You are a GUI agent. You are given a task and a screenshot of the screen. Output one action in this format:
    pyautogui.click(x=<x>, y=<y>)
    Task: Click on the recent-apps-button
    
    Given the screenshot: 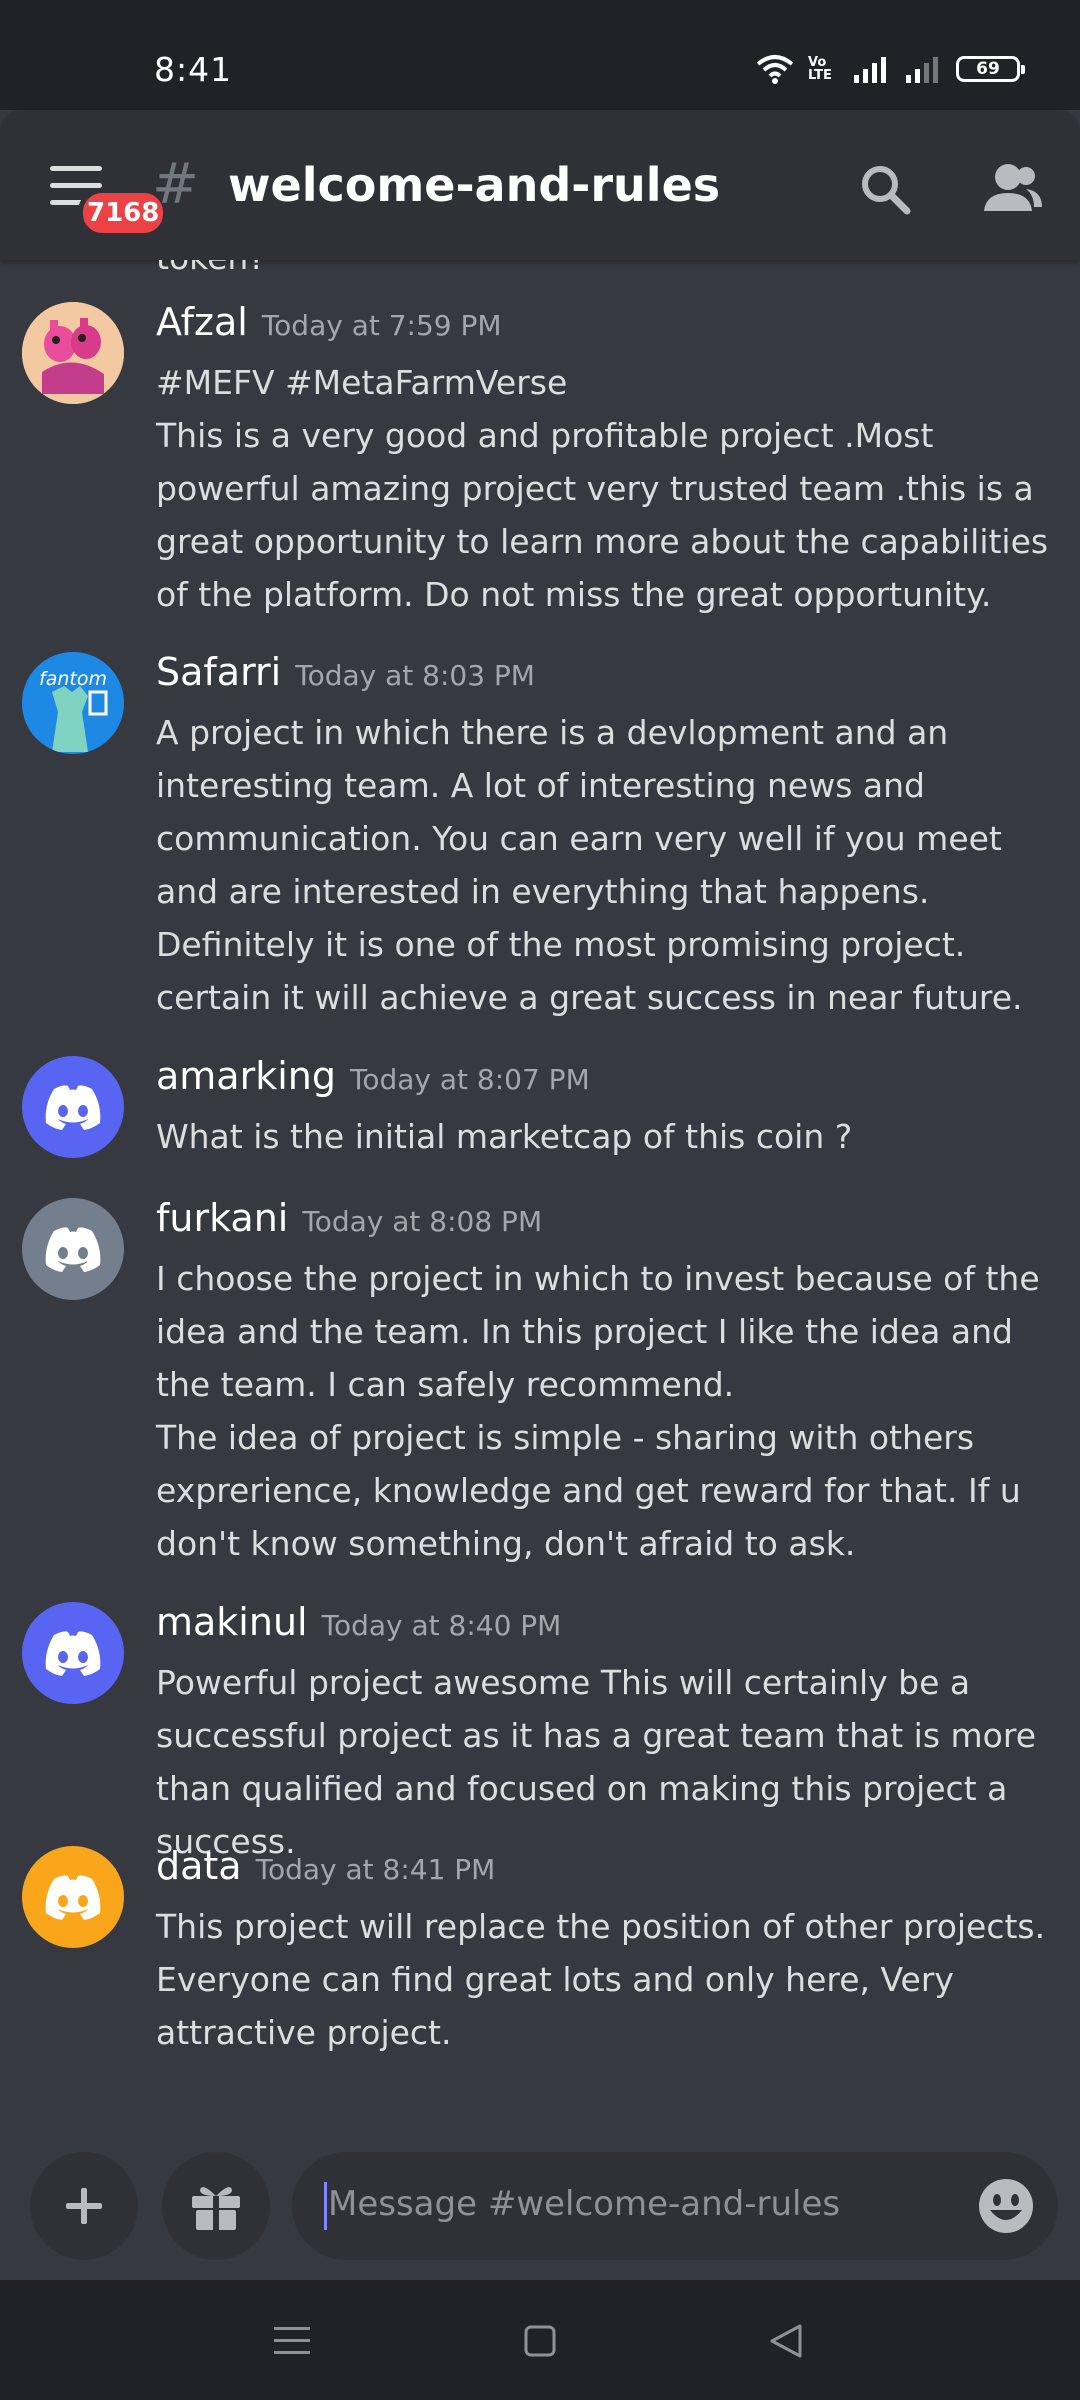 What is the action you would take?
    pyautogui.click(x=292, y=2341)
    